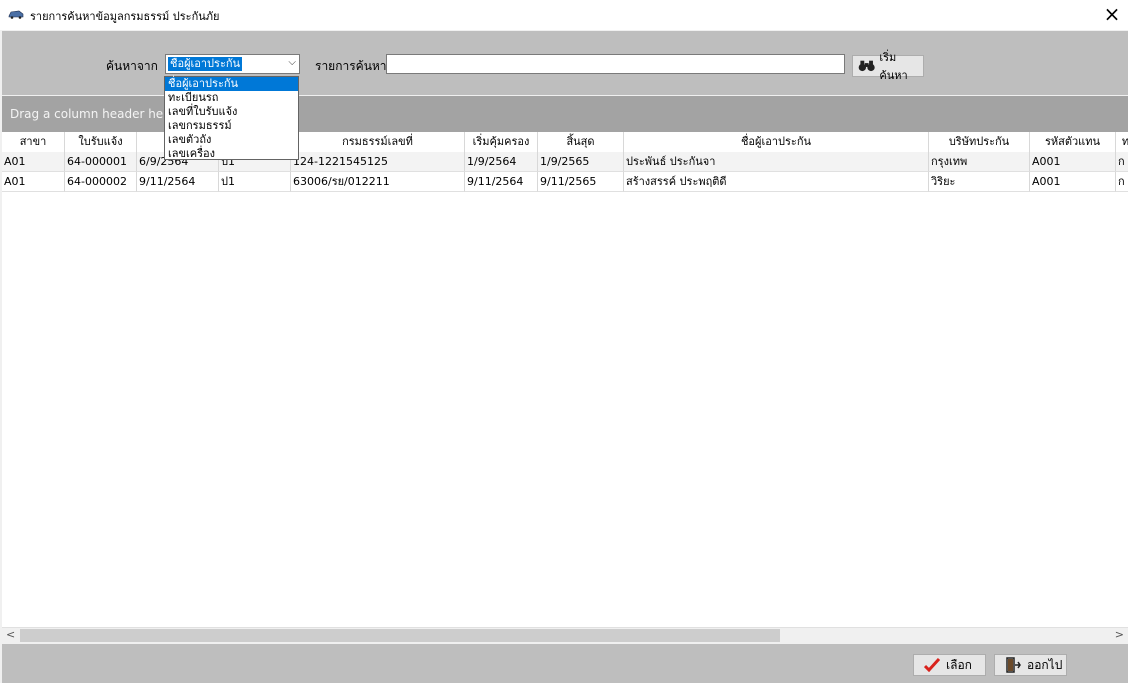  I want to click on table-cell: 63006/รย/012211, so click(378, 182).